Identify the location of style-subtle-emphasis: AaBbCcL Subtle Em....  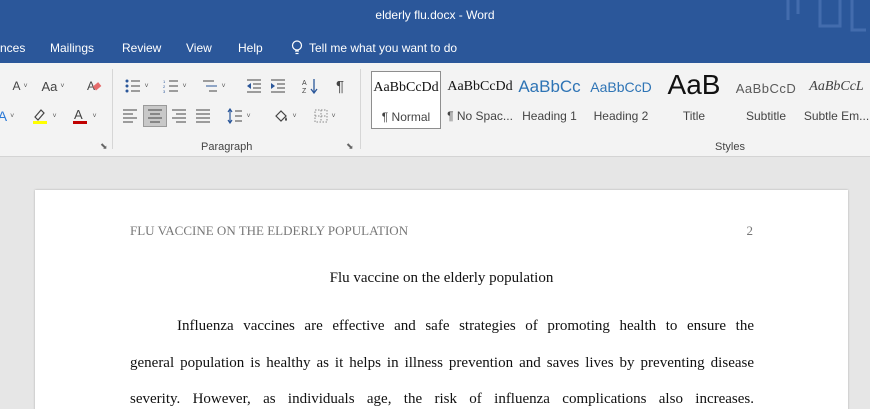
(836, 100).